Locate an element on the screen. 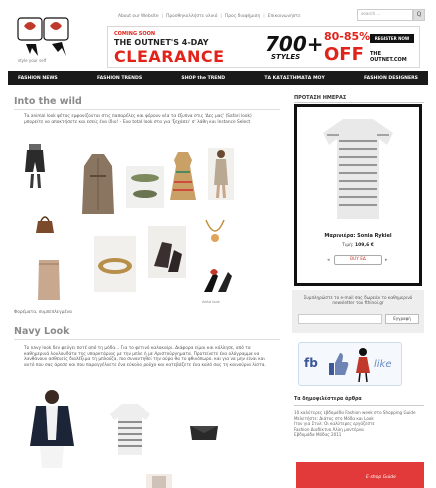 The image size is (436, 488). product-name: Μαρινιέρα: Sonia Rykiel is located at coordinates (358, 236).